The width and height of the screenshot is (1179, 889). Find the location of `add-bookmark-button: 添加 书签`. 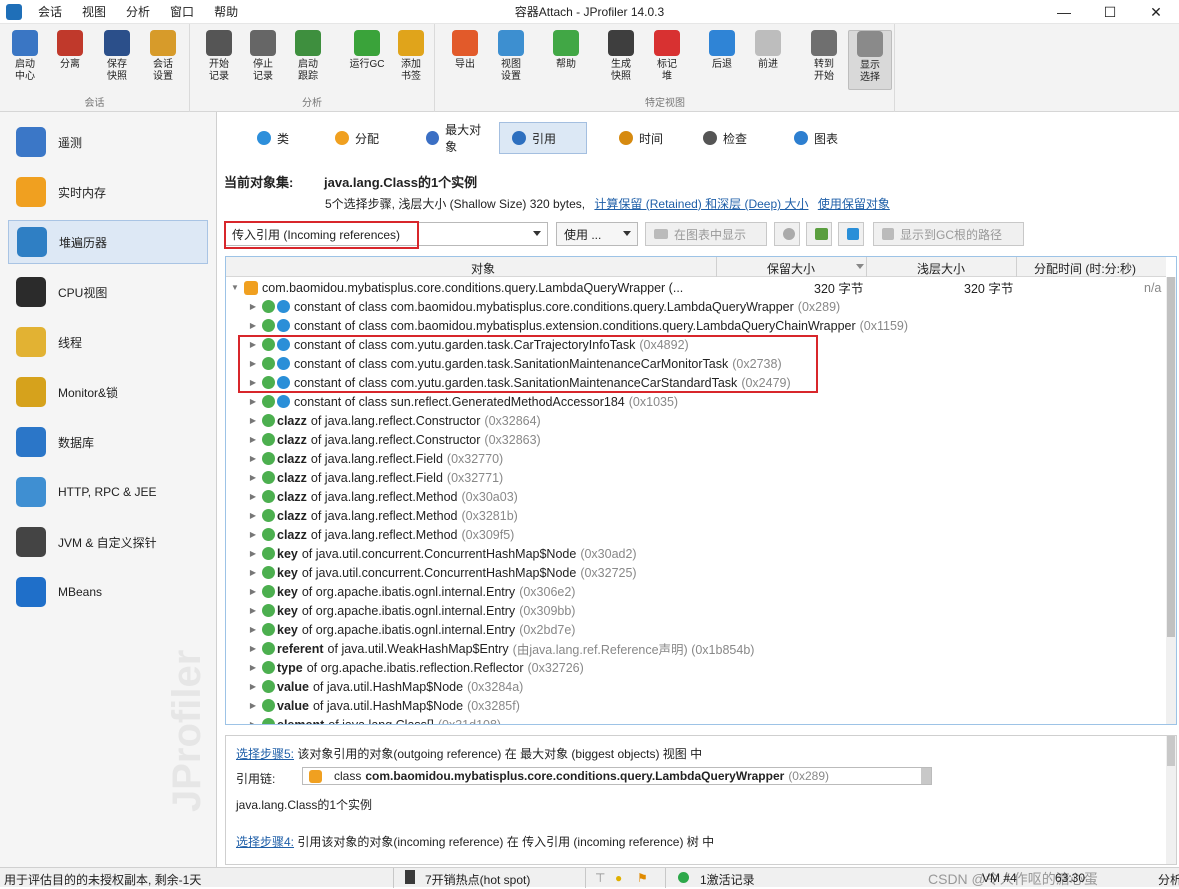

add-bookmark-button: 添加 书签 is located at coordinates (411, 56).